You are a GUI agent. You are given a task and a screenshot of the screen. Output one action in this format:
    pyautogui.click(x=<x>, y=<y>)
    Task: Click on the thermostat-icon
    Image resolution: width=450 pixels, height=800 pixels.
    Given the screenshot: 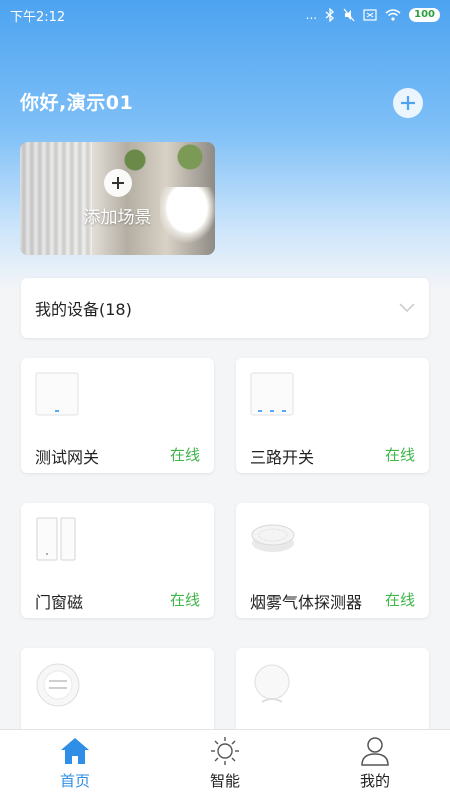 What is the action you would take?
    pyautogui.click(x=58, y=685)
    